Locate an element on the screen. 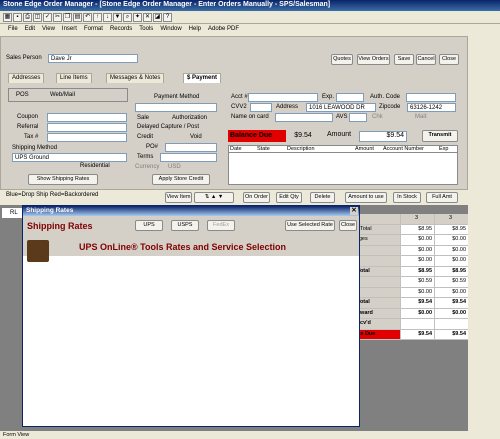  totals-row-value-a: $0.00 is located at coordinates (417, 261).